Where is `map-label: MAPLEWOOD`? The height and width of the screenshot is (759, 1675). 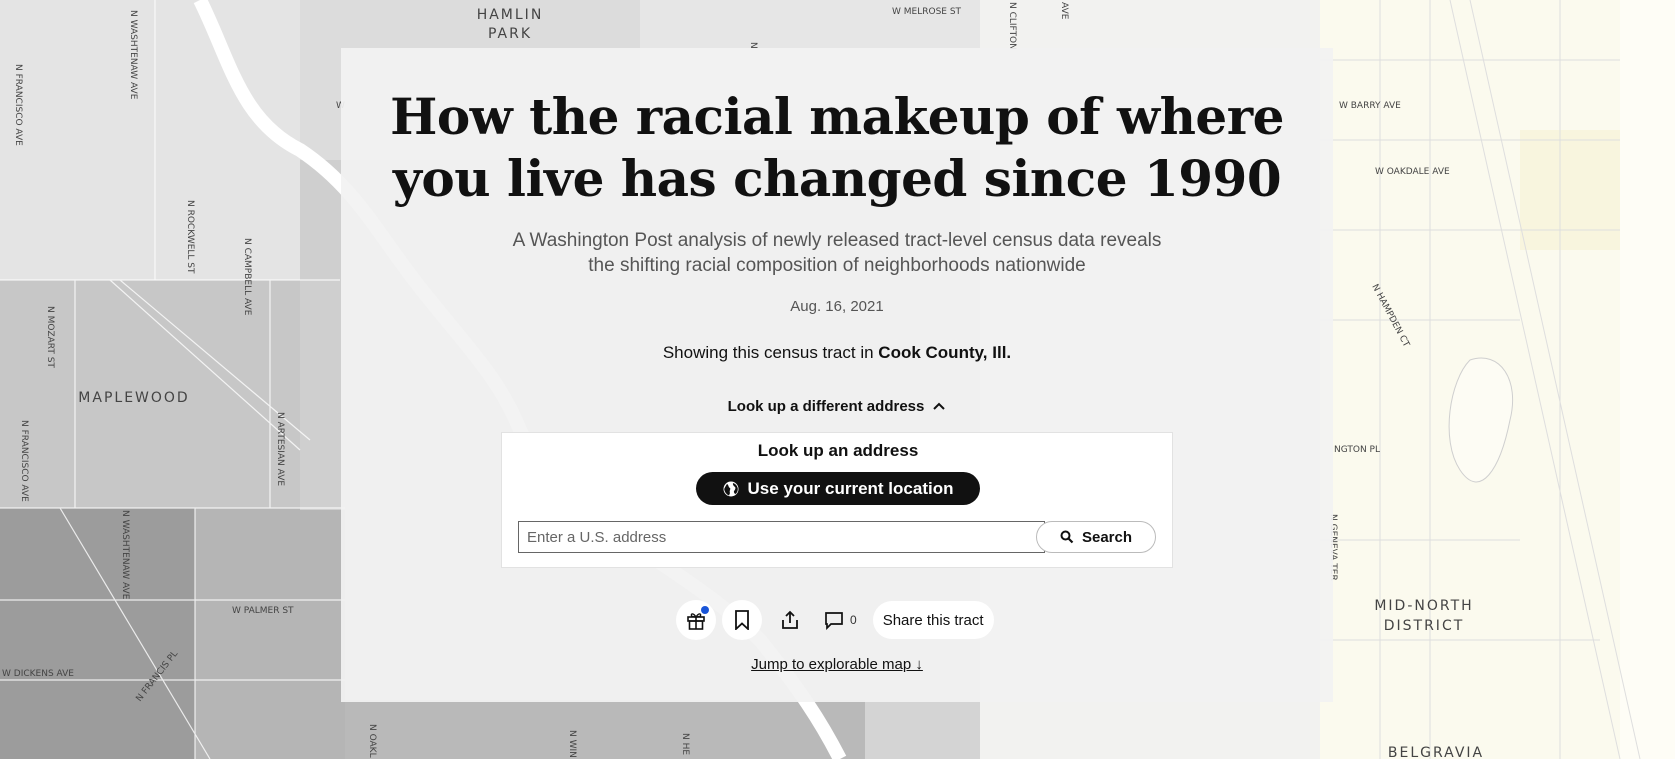 map-label: MAPLEWOOD is located at coordinates (133, 398).